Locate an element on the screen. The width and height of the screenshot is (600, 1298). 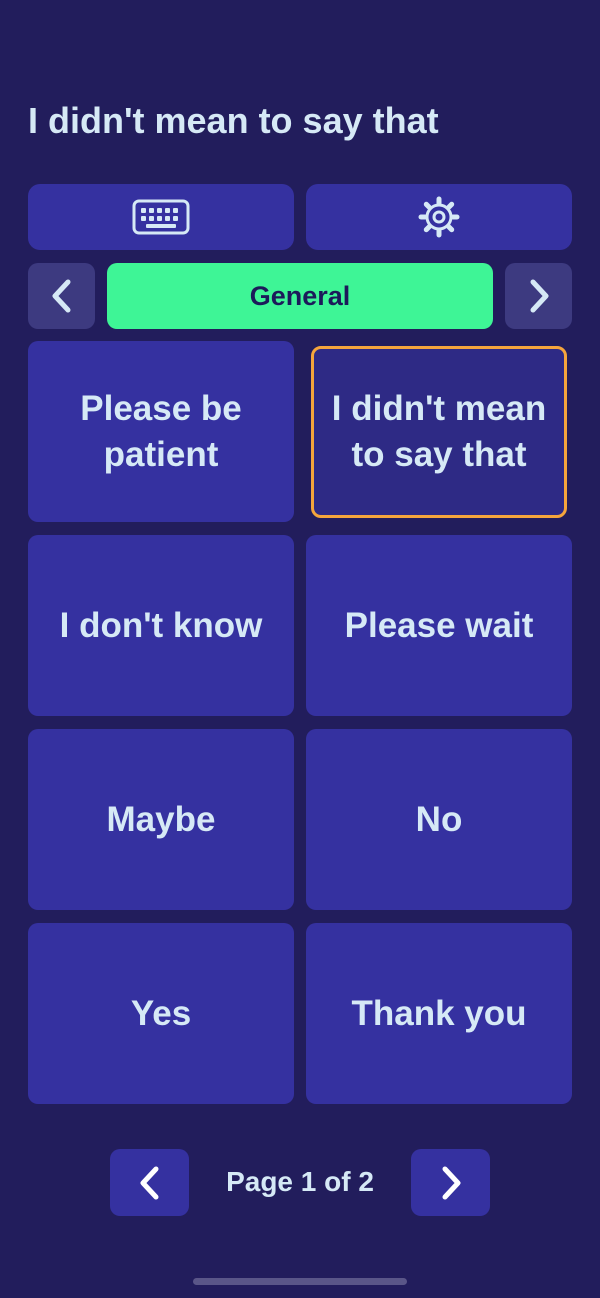
phrase-label: Yes is located at coordinates (161, 1013).